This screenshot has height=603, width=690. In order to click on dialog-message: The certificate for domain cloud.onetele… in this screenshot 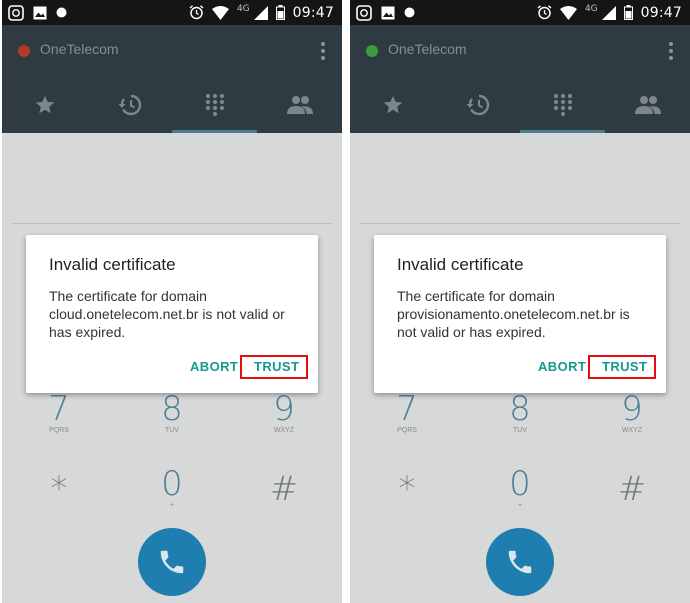, I will do `click(167, 314)`.